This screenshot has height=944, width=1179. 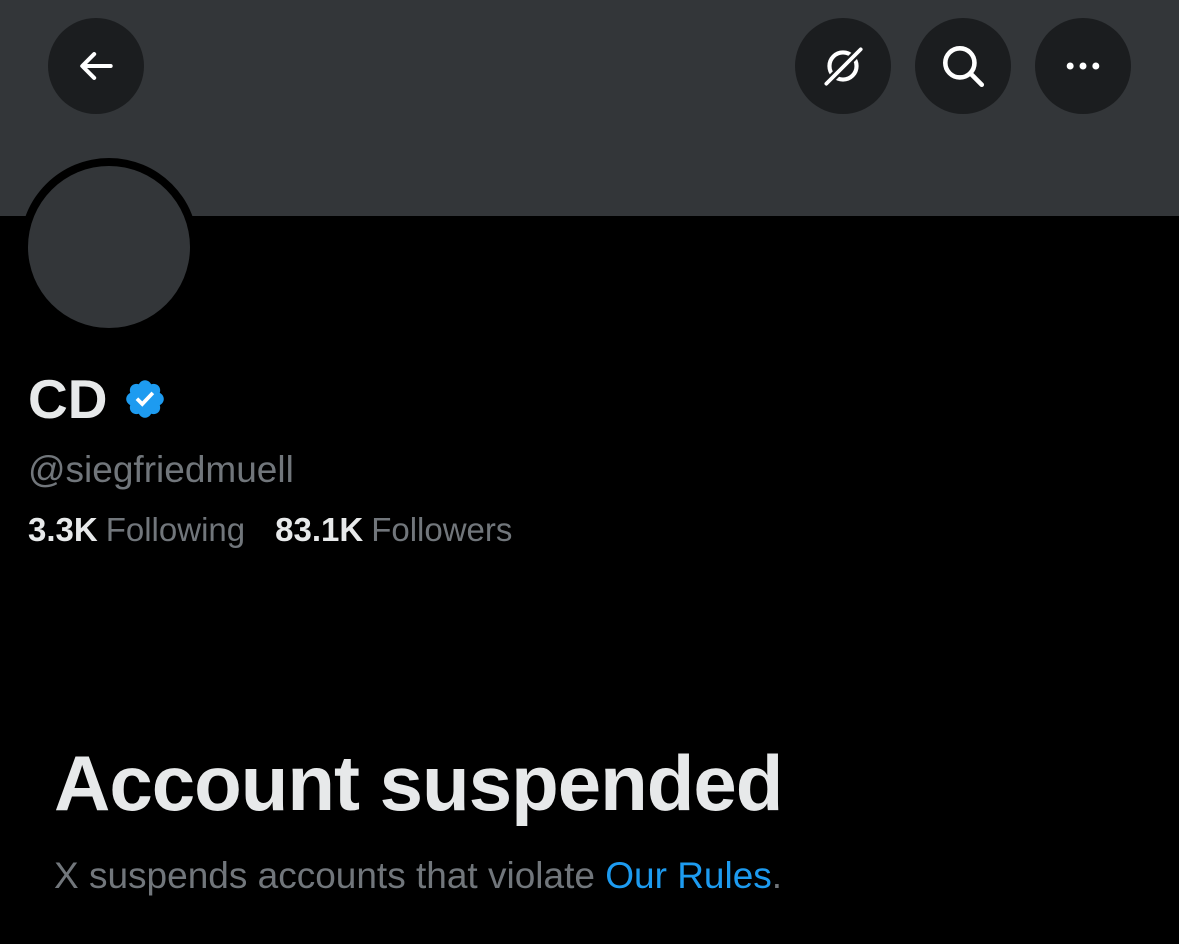 I want to click on following-label: Following, so click(x=175, y=529).